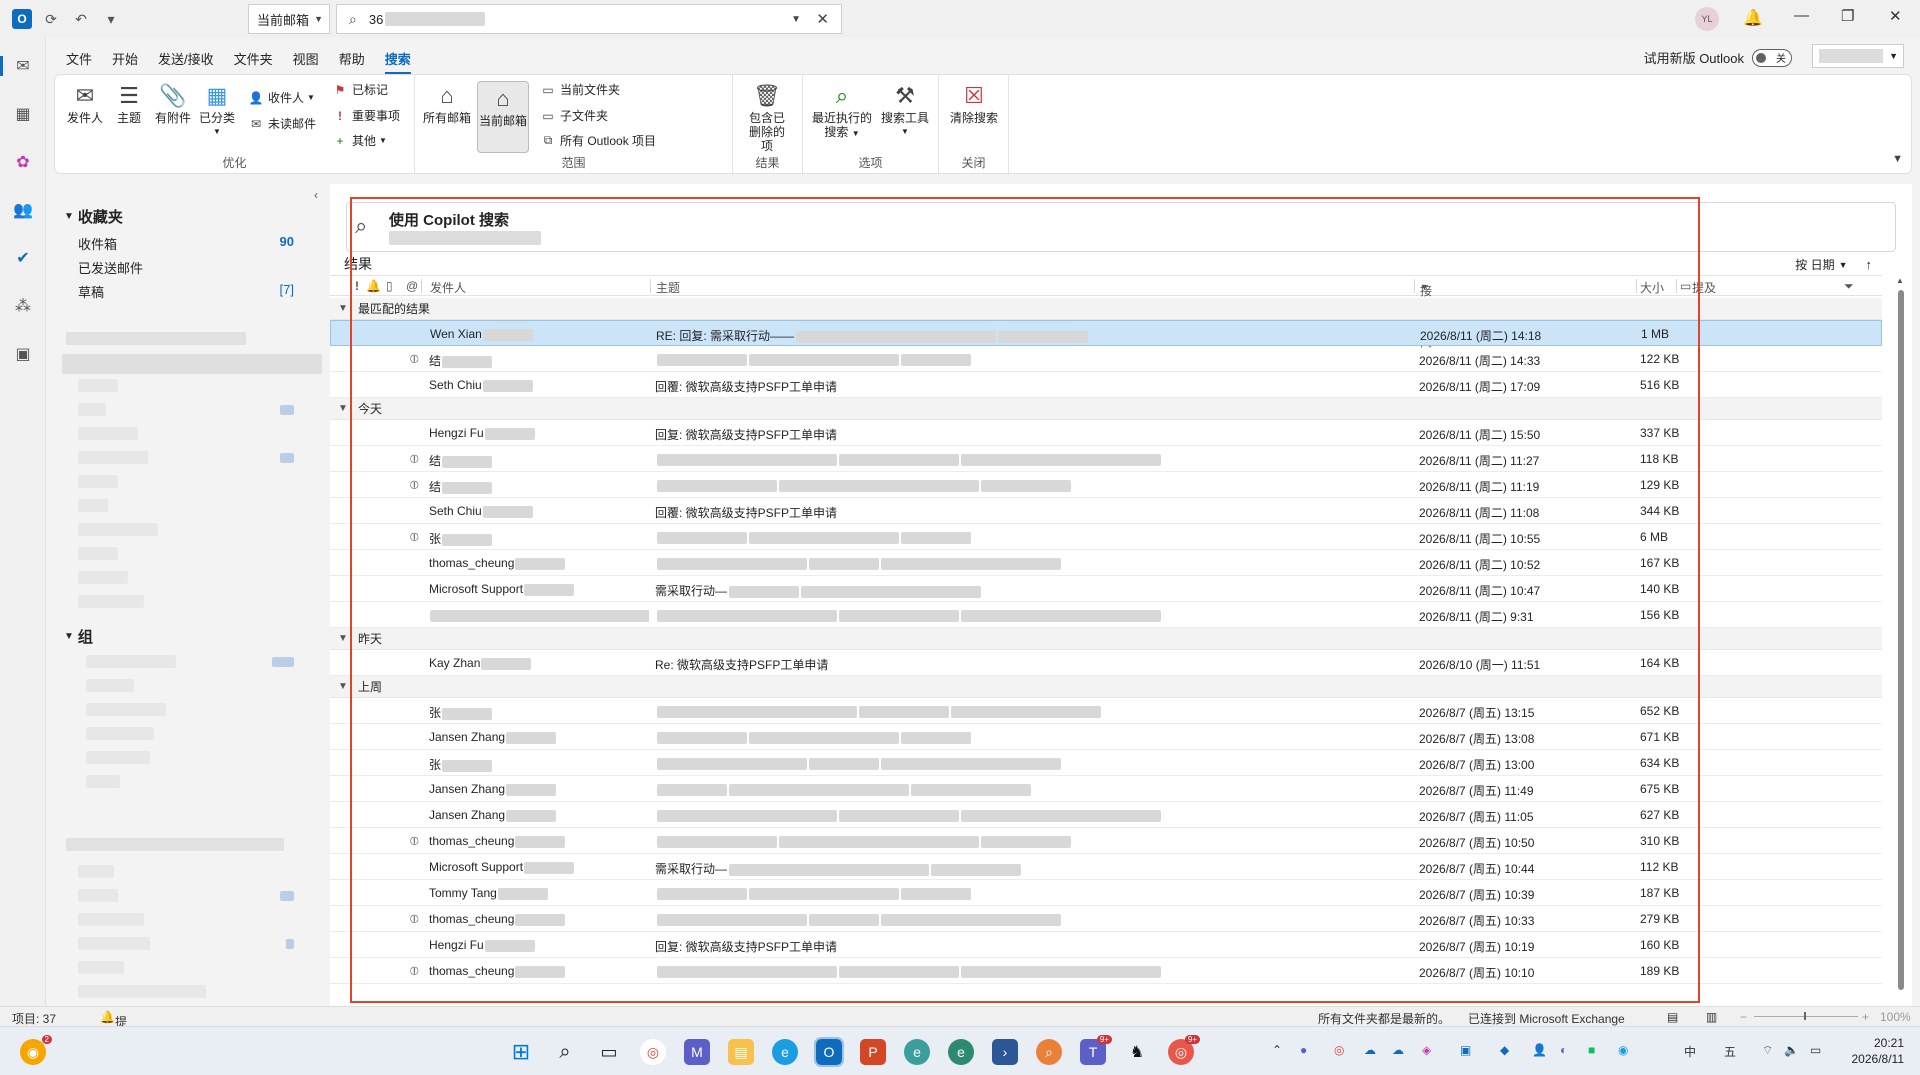 The width and height of the screenshot is (1920, 1075). What do you see at coordinates (1106, 687) in the screenshot?
I see `group-header: ▼ 上周` at bounding box center [1106, 687].